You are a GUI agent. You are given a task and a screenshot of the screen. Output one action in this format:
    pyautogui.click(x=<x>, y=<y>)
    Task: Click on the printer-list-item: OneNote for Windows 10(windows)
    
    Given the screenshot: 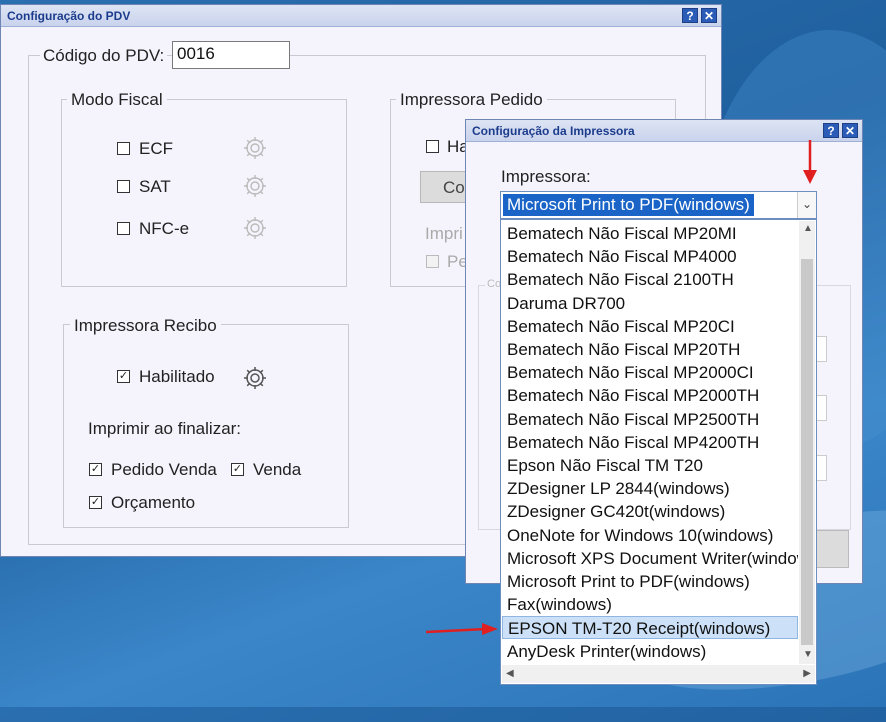 What is the action you would take?
    pyautogui.click(x=650, y=535)
    